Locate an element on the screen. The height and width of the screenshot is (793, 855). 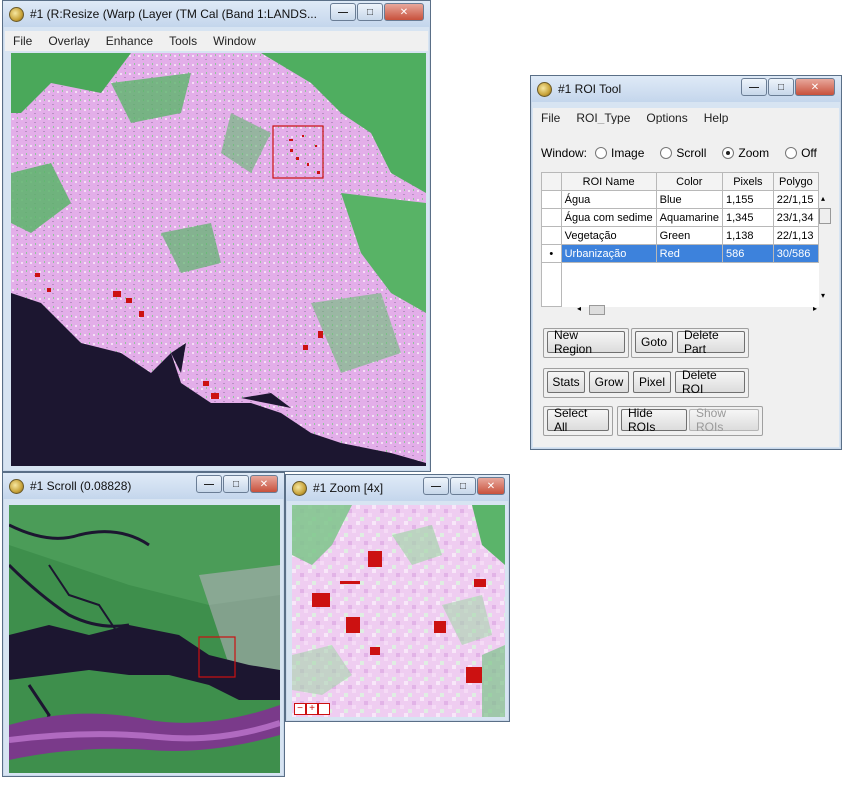
stats-button: Stats is located at coordinates (566, 382).